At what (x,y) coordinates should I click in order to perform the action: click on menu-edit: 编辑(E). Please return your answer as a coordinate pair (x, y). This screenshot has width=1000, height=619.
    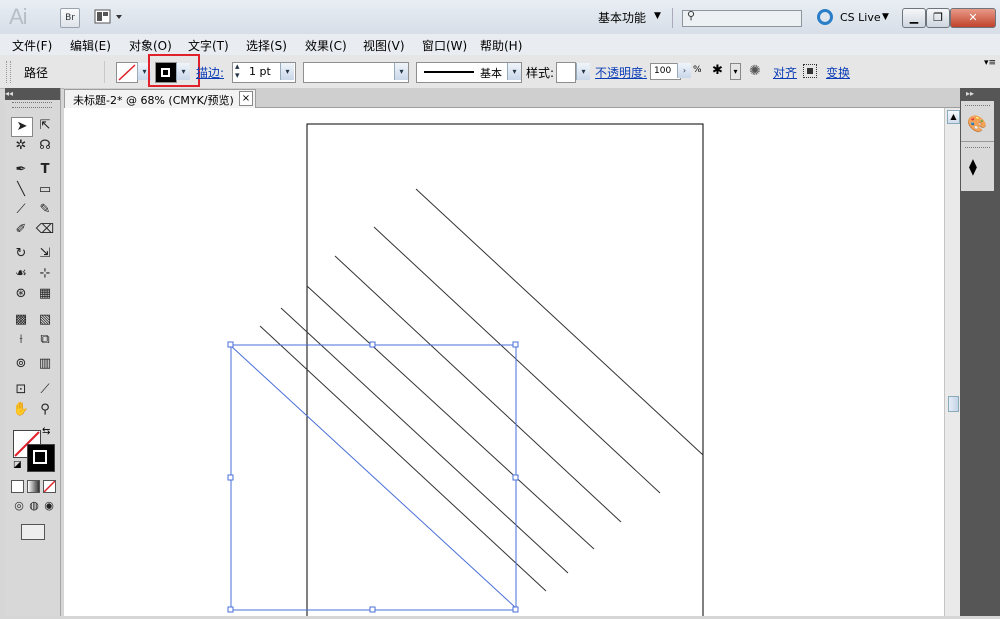
    Looking at the image, I should click on (90, 45).